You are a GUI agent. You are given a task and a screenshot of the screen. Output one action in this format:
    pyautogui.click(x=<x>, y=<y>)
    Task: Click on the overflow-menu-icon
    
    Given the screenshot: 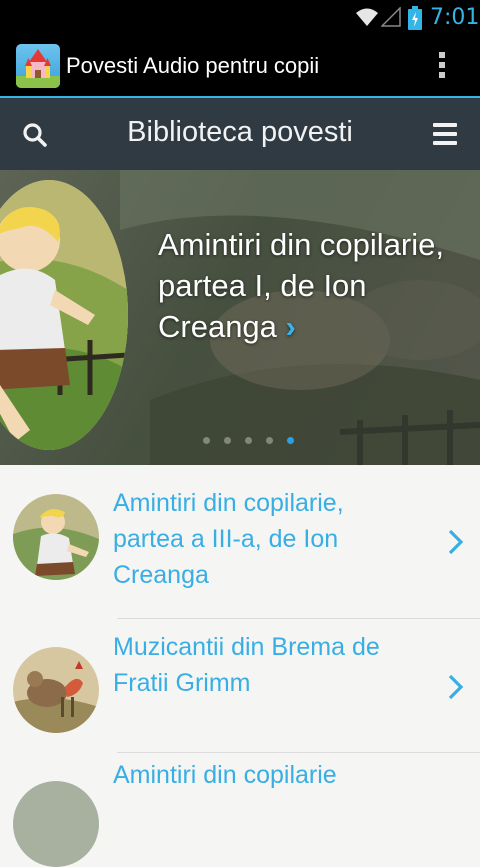 What is the action you would take?
    pyautogui.click(x=442, y=67)
    